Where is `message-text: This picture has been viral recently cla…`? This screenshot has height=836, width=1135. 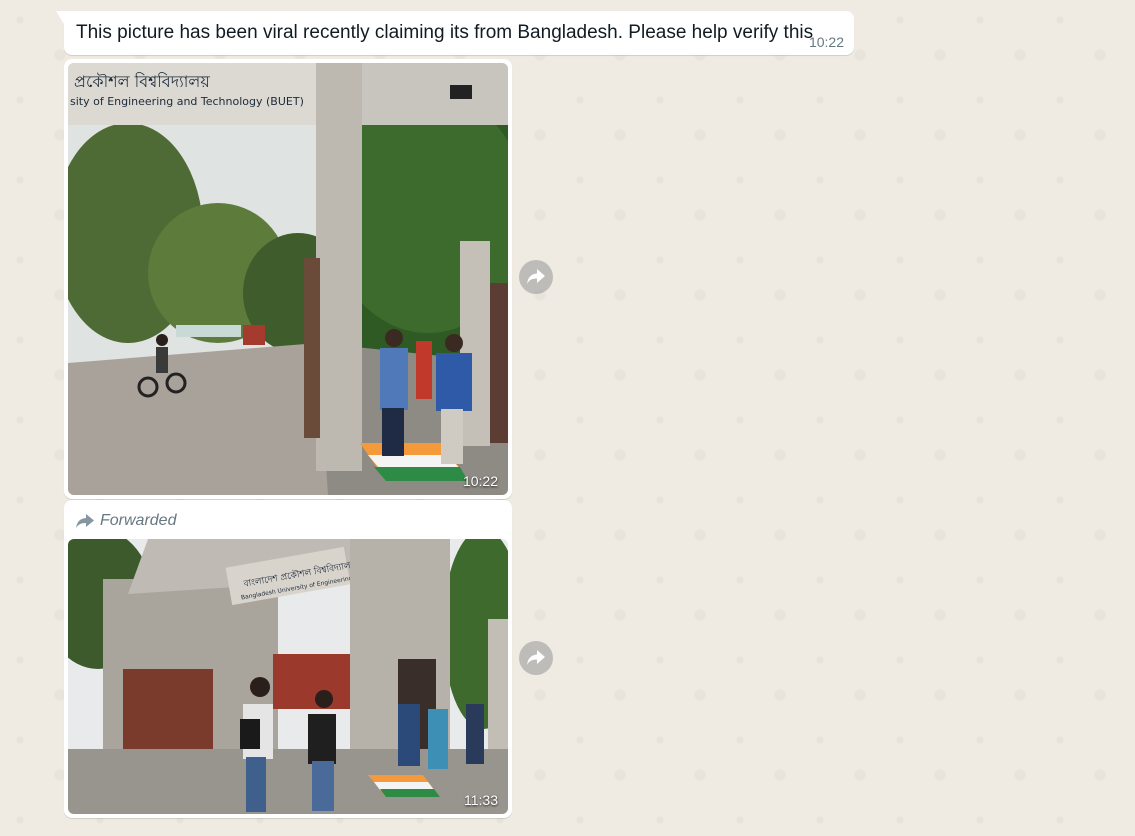 message-text: This picture has been viral recently cla… is located at coordinates (445, 32).